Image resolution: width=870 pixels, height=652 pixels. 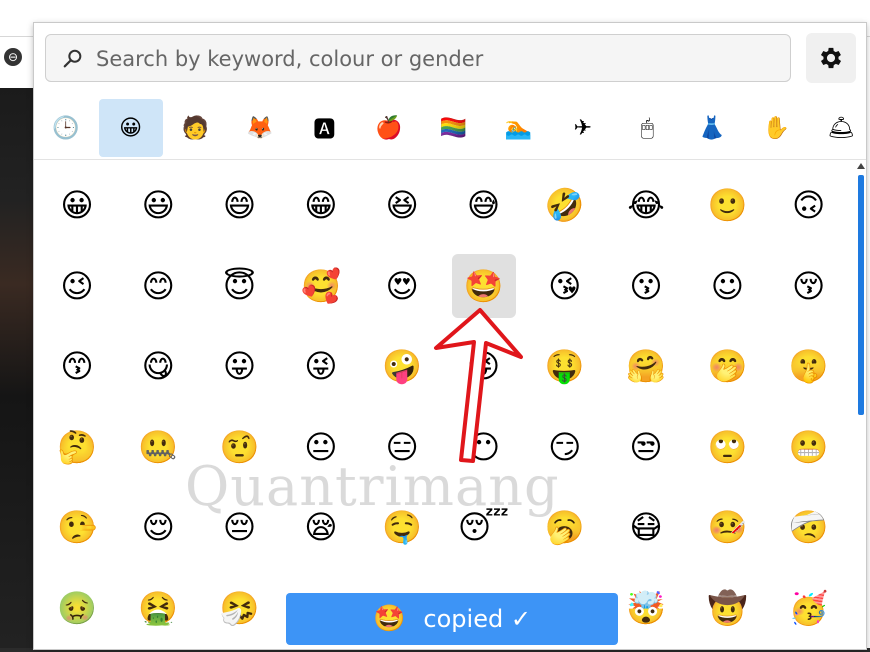 What do you see at coordinates (565, 527) in the screenshot?
I see `emoji-button: 🥱` at bounding box center [565, 527].